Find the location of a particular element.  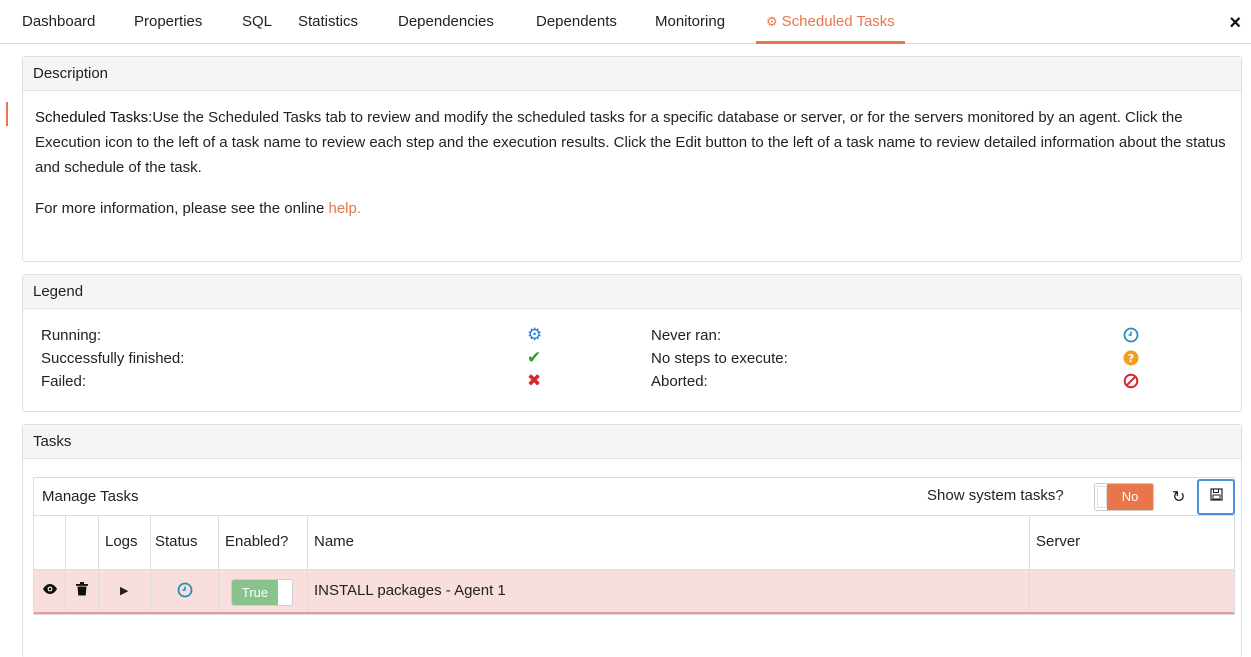

col-name-label: Name is located at coordinates (334, 541).